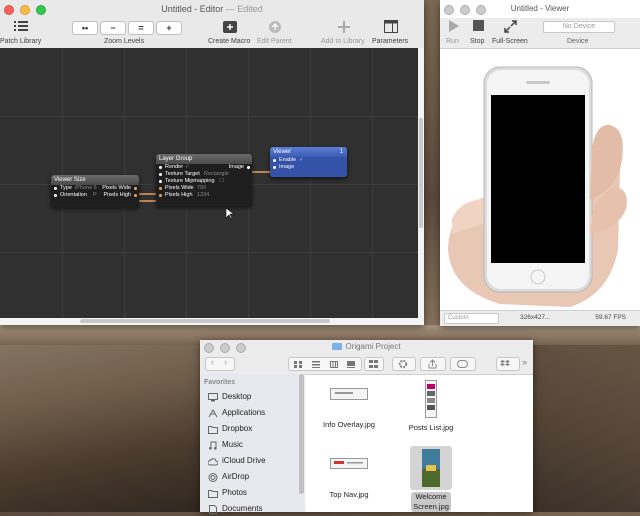 This screenshot has height=516, width=640. I want to click on file-item: Info Overlay.jpg, so click(349, 408).